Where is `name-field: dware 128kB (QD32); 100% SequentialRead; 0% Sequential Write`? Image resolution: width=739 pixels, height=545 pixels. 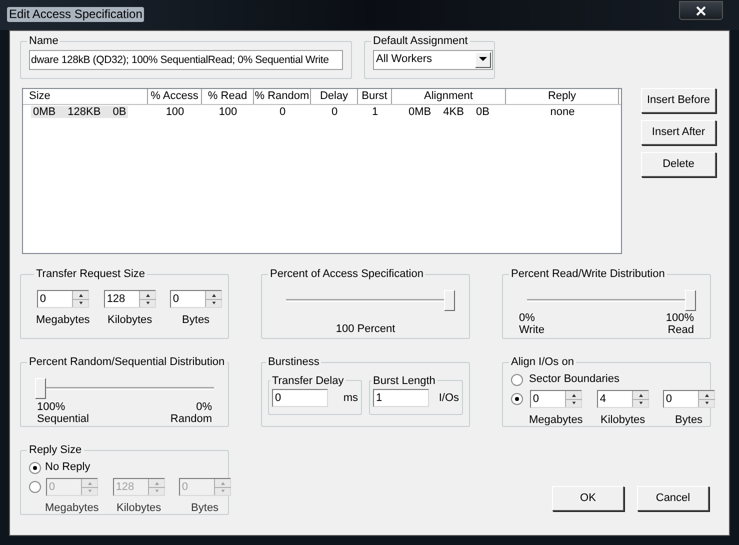
name-field: dware 128kB (QD32); 100% SequentialRead; 0% Sequential Write is located at coordinates (186, 60).